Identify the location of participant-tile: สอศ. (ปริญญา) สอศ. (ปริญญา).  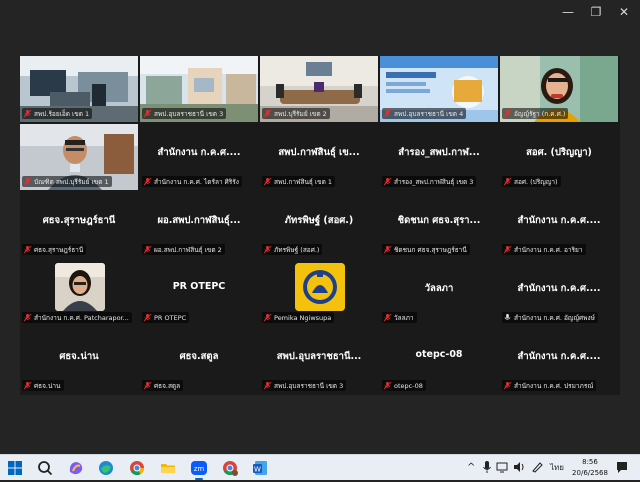
(559, 157).